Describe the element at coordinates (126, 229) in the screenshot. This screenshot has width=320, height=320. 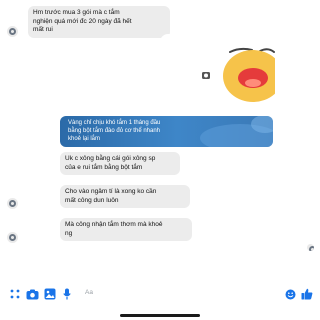
I see `message-bubble: Mà công nhận tắm thơm mà khoẻ ng` at that location.